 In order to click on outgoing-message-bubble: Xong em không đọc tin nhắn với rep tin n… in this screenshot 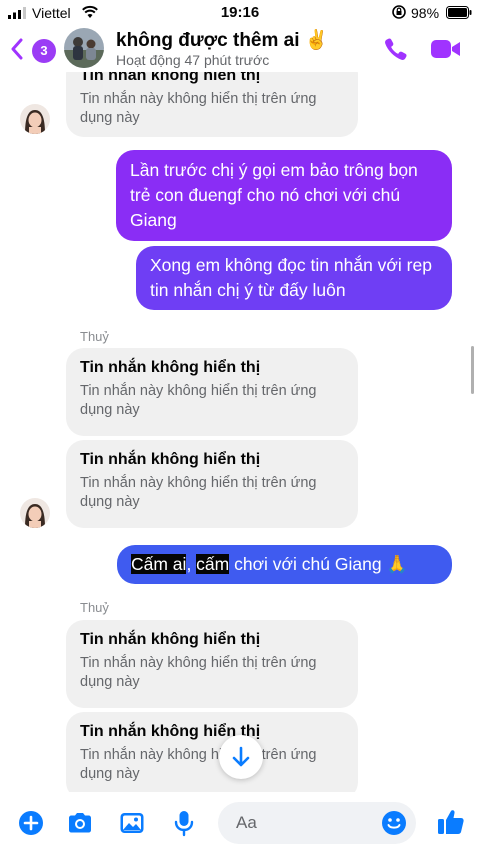, I will do `click(294, 278)`.